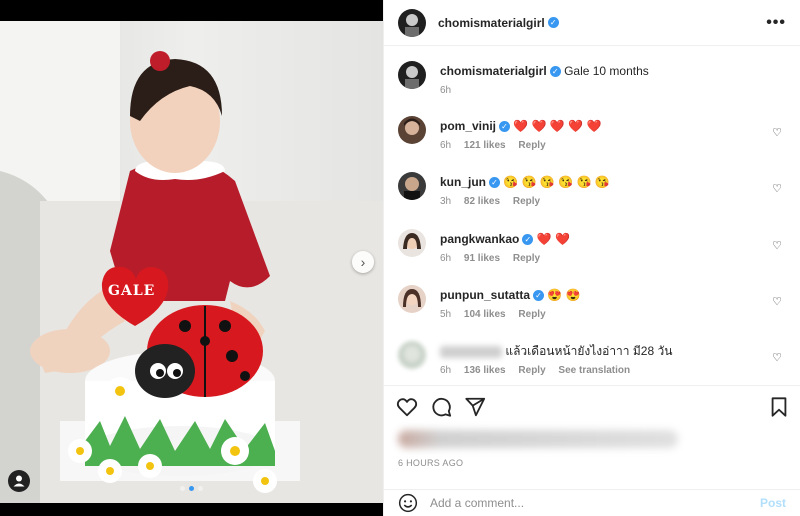 The width and height of the screenshot is (800, 516). What do you see at coordinates (482, 258) in the screenshot?
I see `comment-likes: 91 likes` at bounding box center [482, 258].